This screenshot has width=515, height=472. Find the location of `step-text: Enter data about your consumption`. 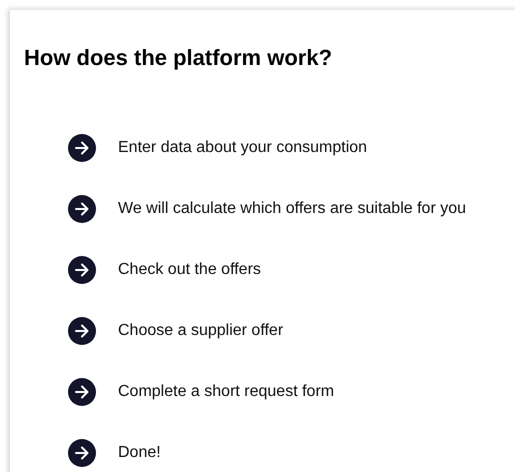

step-text: Enter data about your consumption is located at coordinates (243, 148).